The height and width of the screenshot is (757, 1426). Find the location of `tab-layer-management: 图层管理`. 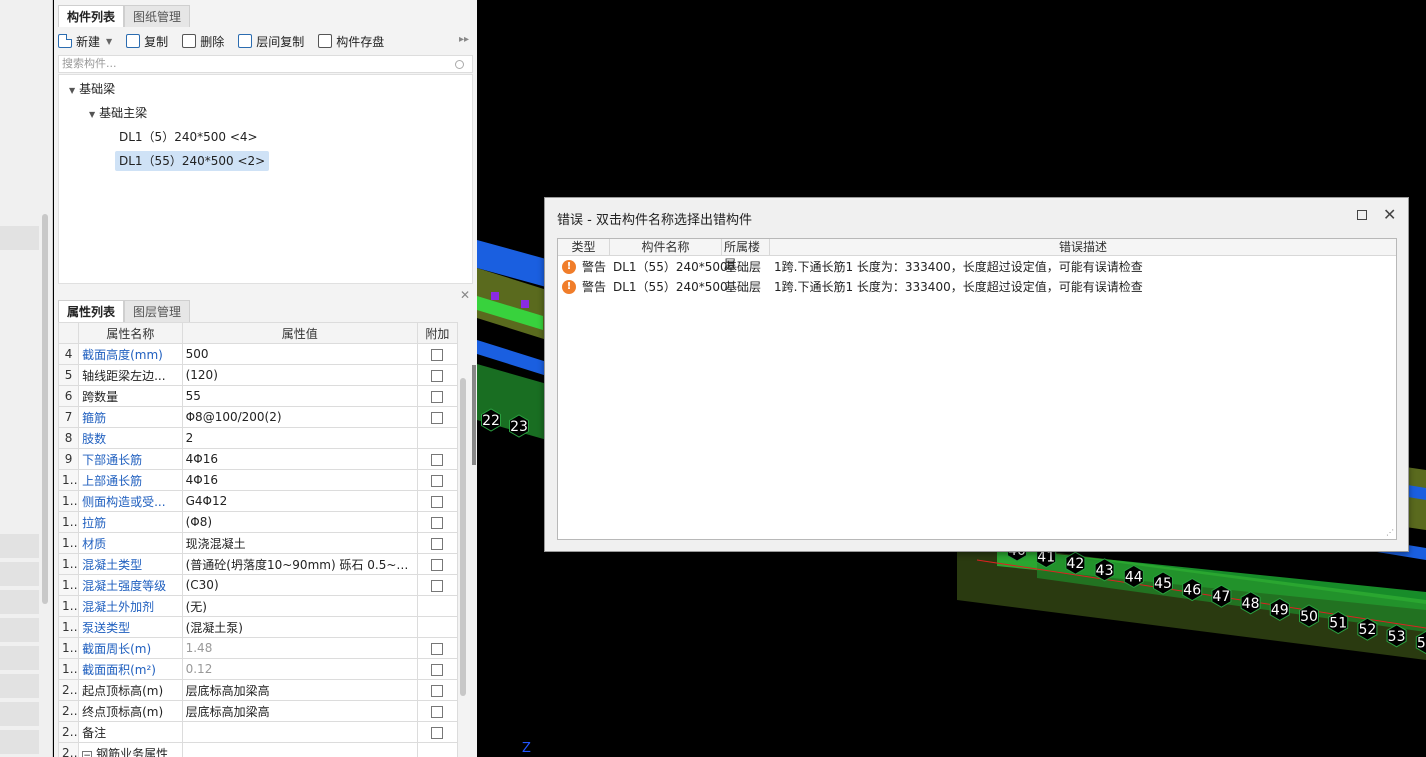

tab-layer-management: 图层管理 is located at coordinates (157, 311).